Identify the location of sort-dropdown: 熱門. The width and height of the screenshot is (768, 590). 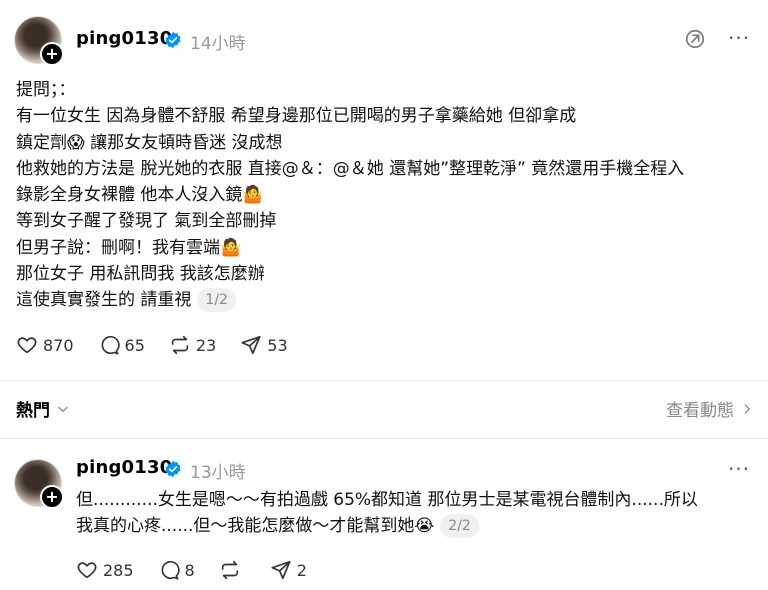
(43, 408).